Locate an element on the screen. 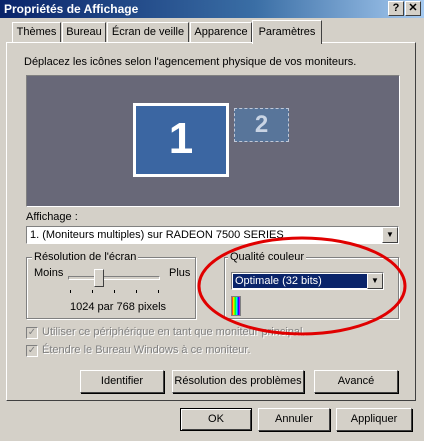  ok-button: OK is located at coordinates (216, 419).